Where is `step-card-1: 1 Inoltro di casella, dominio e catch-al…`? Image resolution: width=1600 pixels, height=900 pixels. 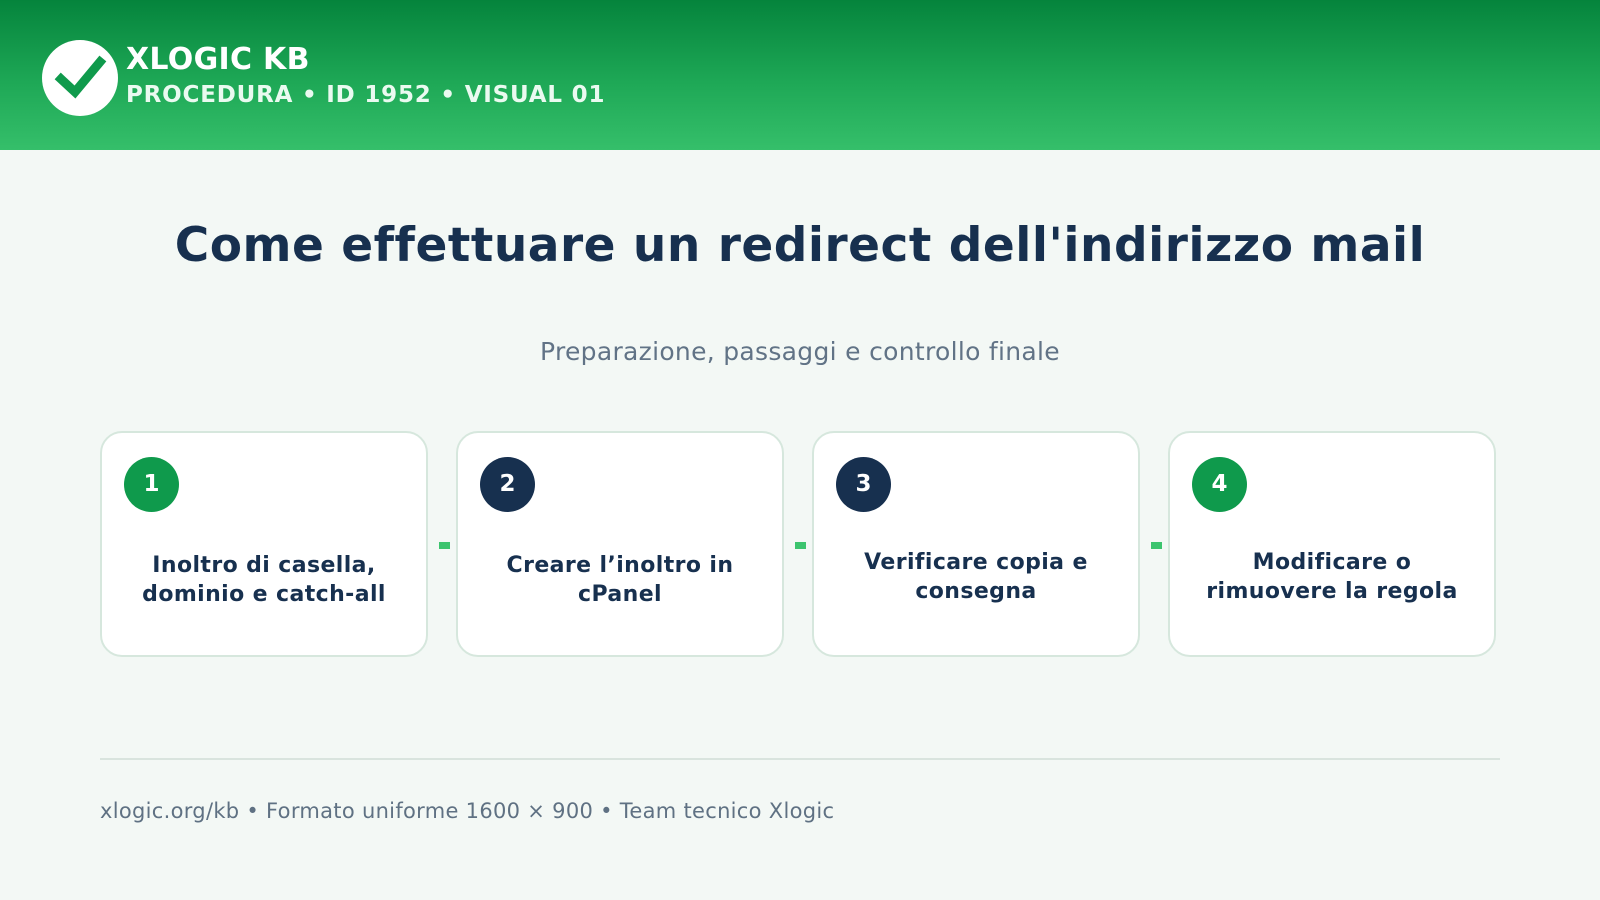
step-card-1: 1 Inoltro di casella, dominio e catch-al… is located at coordinates (264, 544).